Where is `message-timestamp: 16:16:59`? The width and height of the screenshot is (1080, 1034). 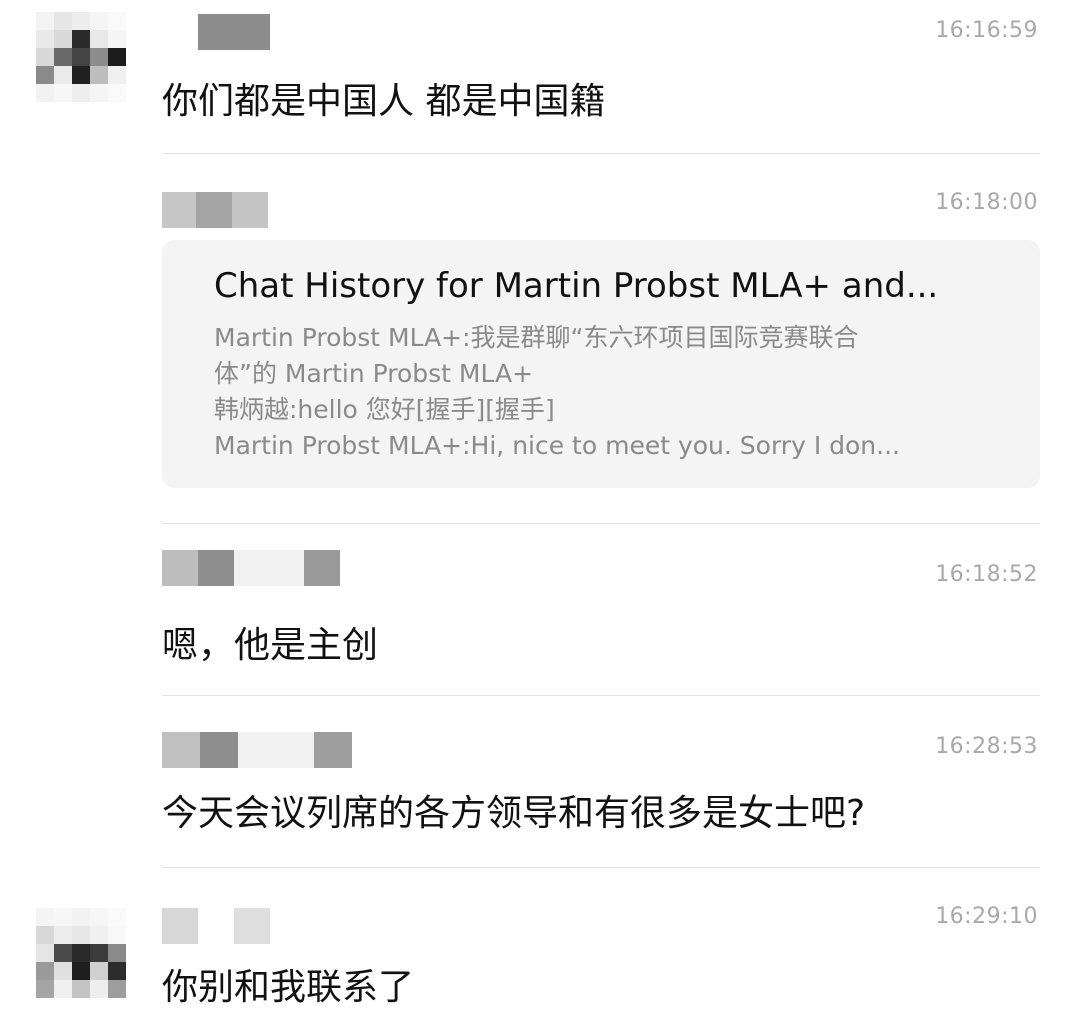 message-timestamp: 16:16:59 is located at coordinates (986, 30).